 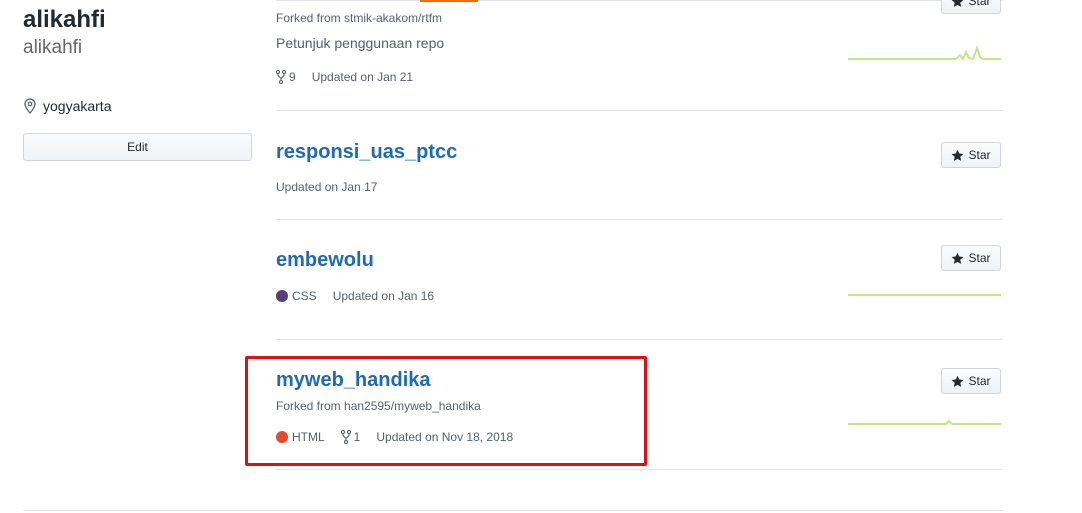 What do you see at coordinates (64, 19) in the screenshot?
I see `profile-name: alikahfi` at bounding box center [64, 19].